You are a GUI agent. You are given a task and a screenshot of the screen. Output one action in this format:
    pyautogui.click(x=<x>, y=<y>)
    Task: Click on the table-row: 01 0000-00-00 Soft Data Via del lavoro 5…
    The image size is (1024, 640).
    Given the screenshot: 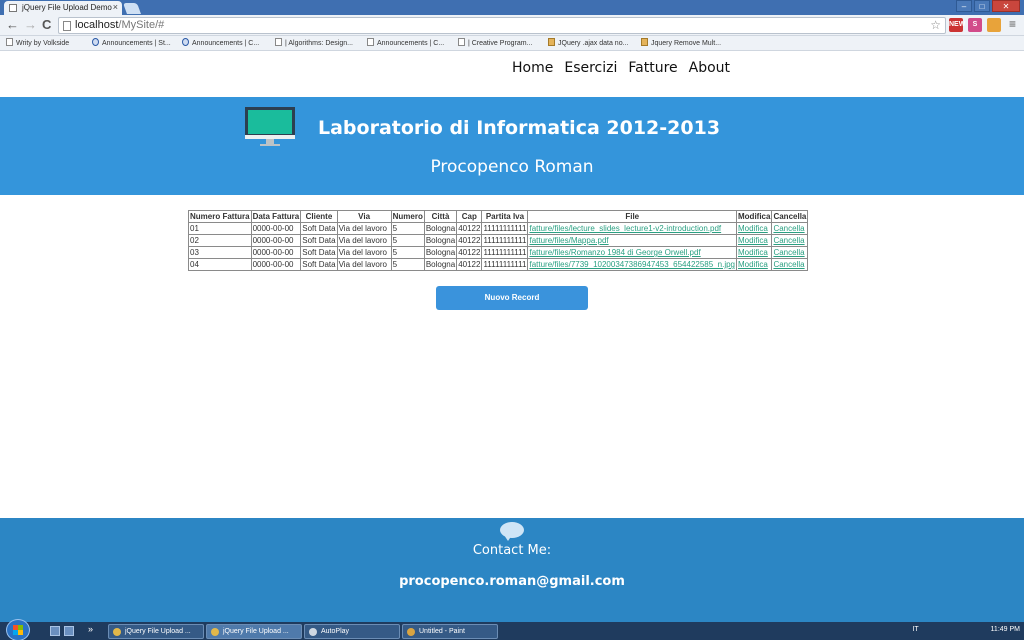 What is the action you would take?
    pyautogui.click(x=498, y=228)
    